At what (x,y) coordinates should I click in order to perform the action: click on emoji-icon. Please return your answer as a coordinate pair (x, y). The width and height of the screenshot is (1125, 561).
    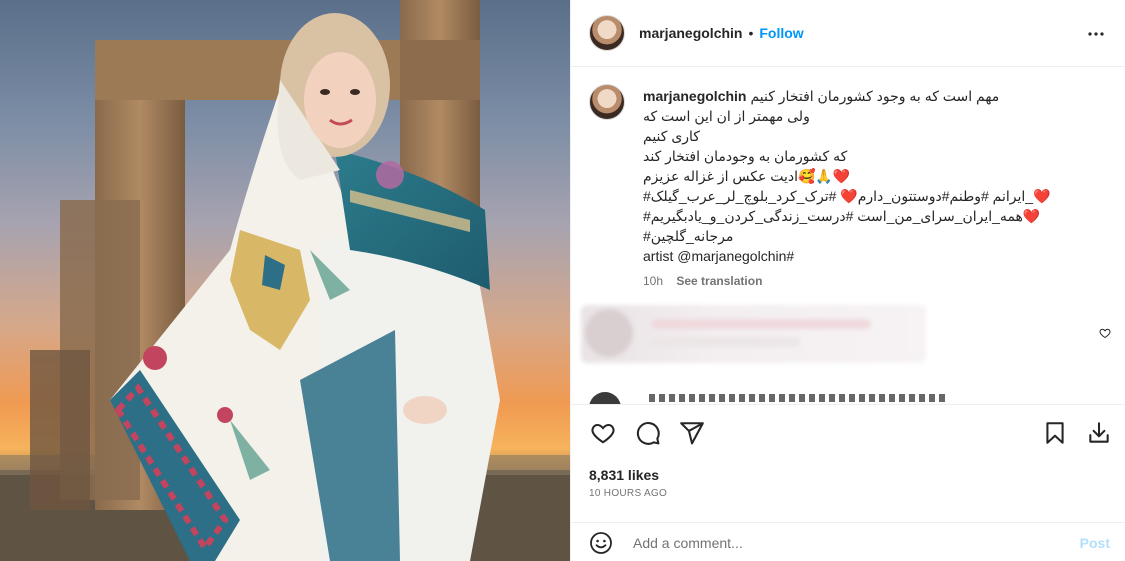
    Looking at the image, I should click on (601, 545).